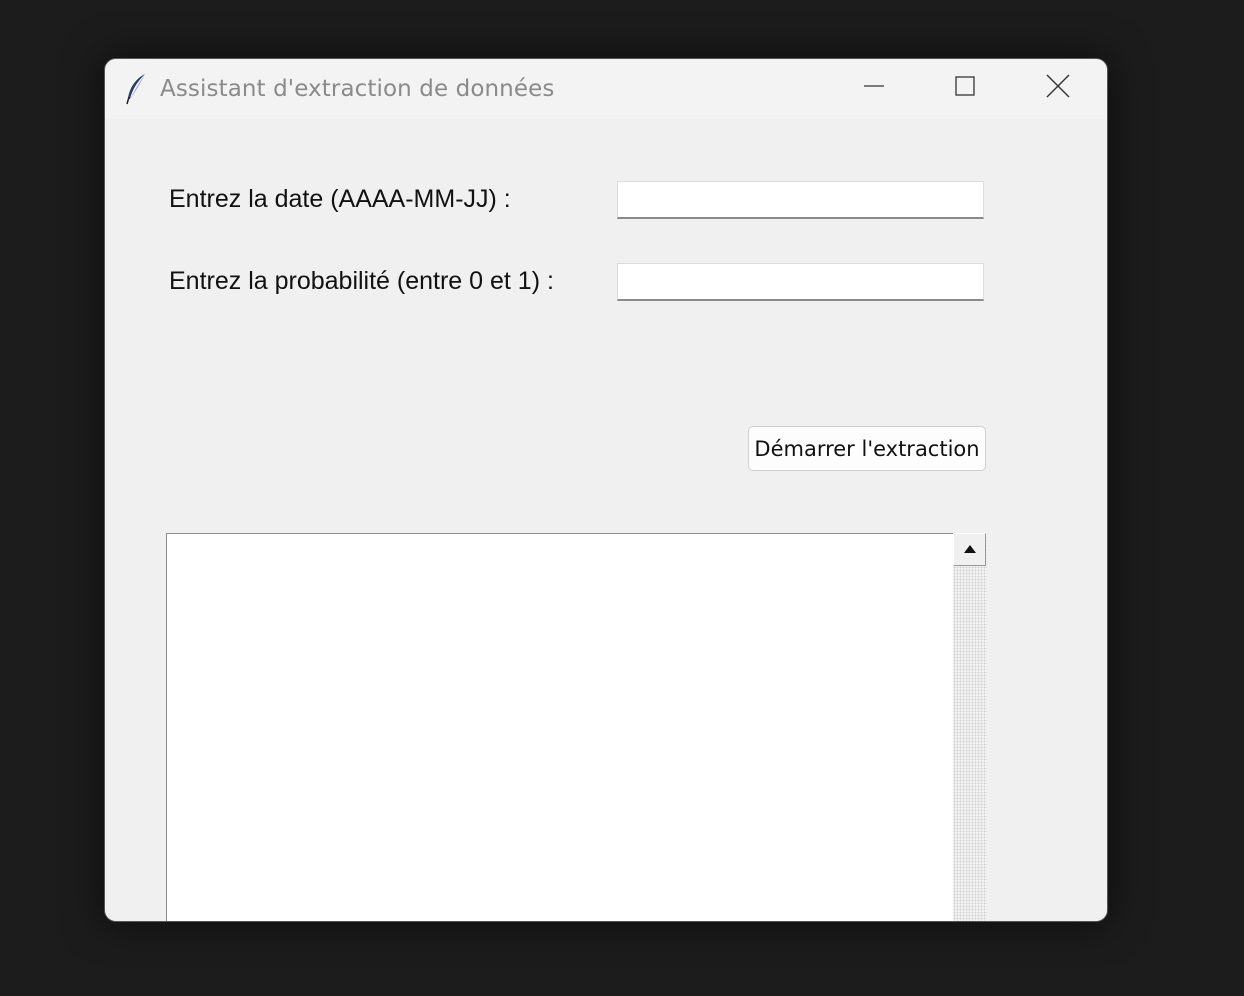  I want to click on feather-icon, so click(137, 89).